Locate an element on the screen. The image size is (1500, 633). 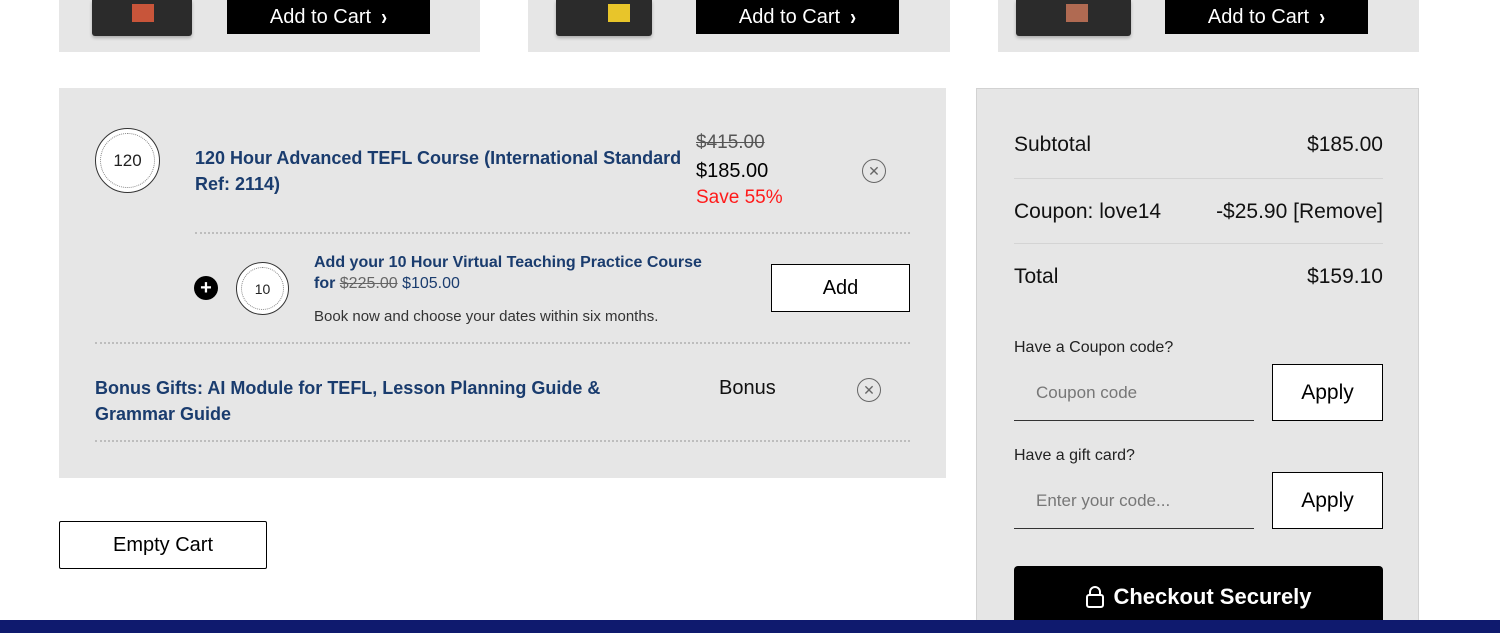
total-label: Total is located at coordinates (1036, 276).